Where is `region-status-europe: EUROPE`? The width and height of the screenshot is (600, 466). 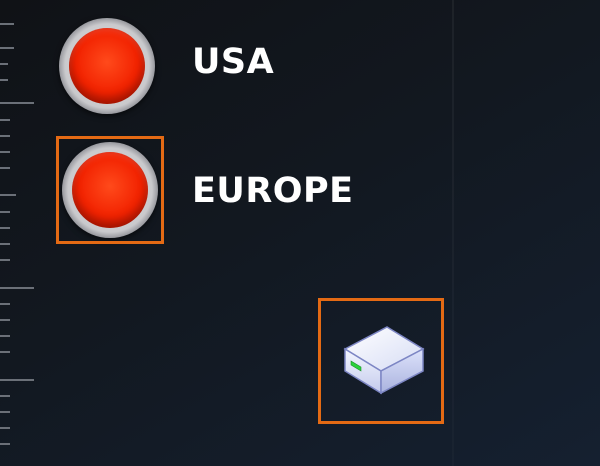 region-status-europe: EUROPE is located at coordinates (204, 190).